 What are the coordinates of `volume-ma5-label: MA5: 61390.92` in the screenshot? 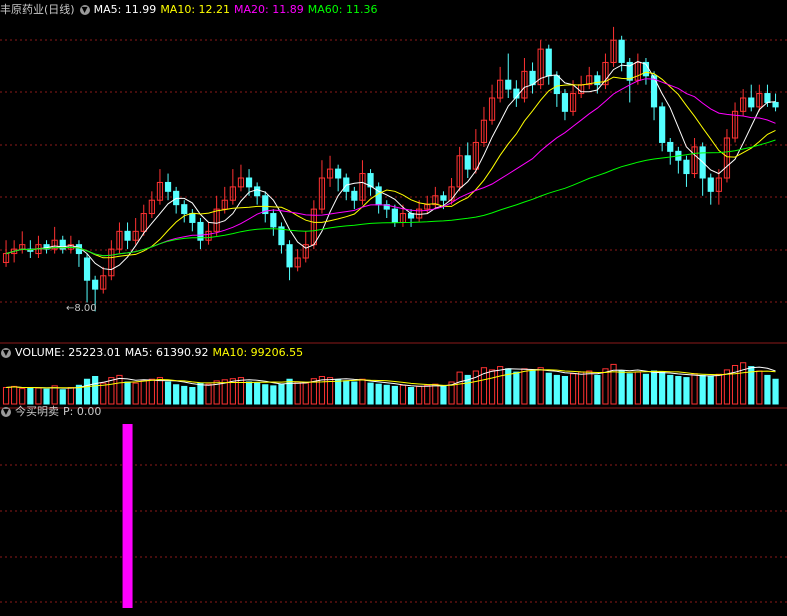 It's located at (166, 352).